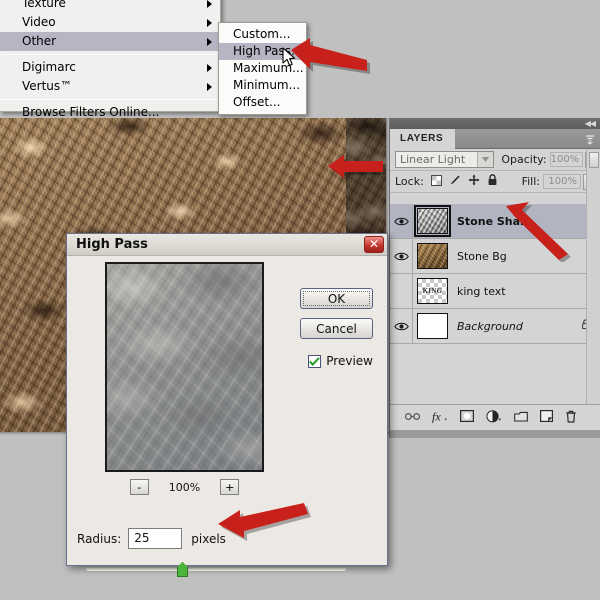 The height and width of the screenshot is (600, 600). Describe the element at coordinates (216, 569) in the screenshot. I see `radius-slider` at that location.